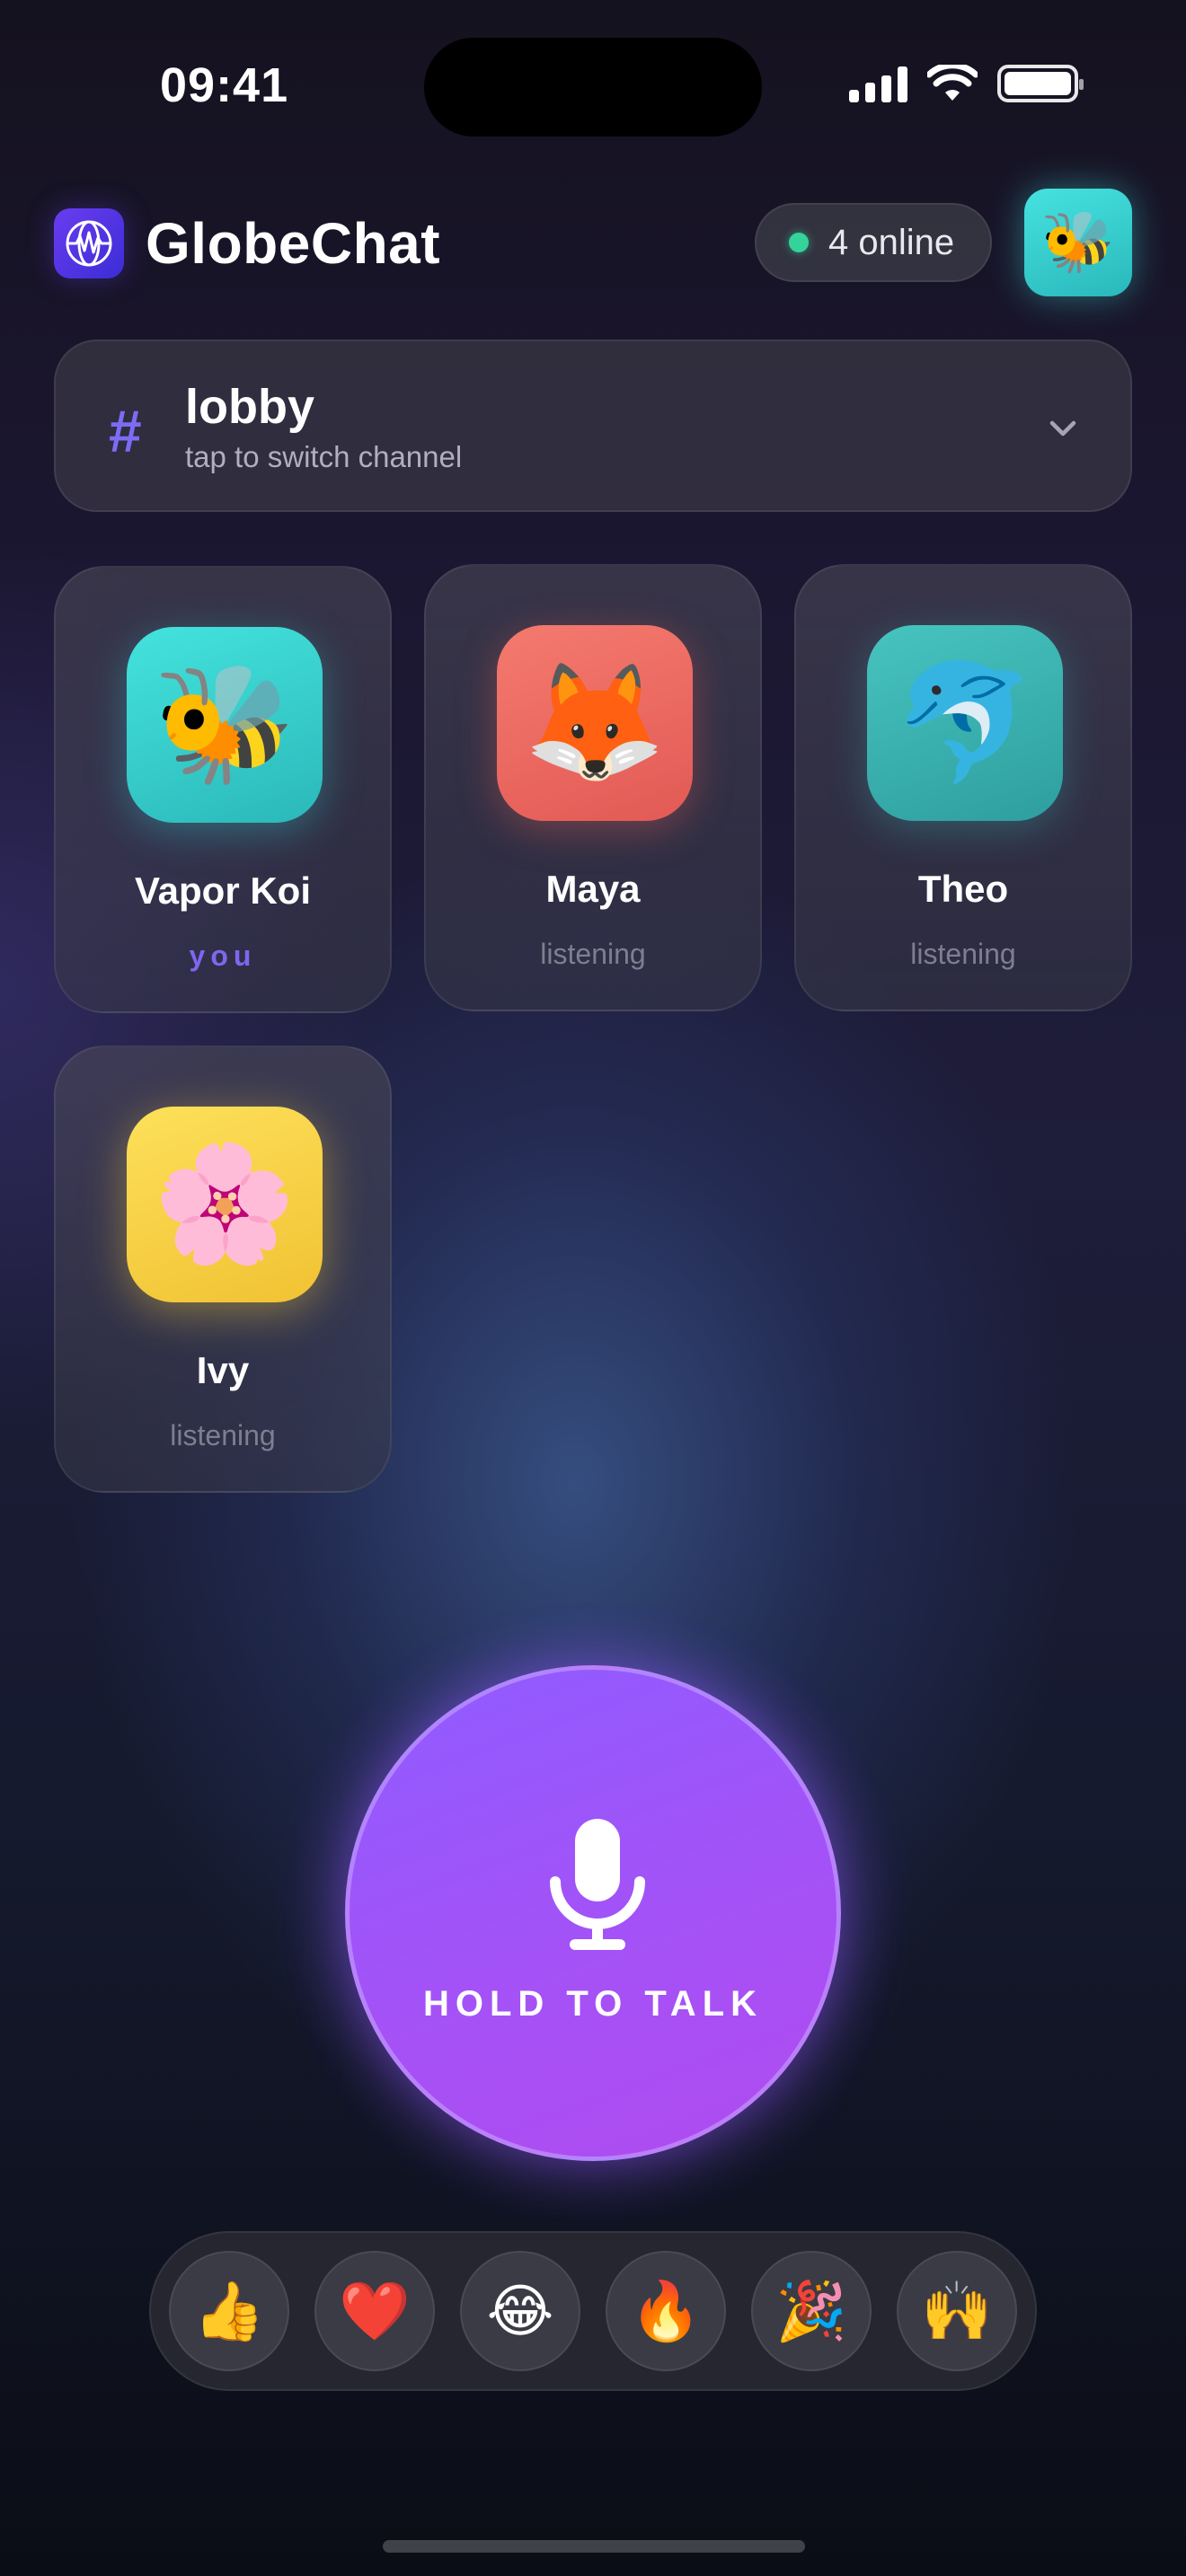 The image size is (1186, 2576). I want to click on battery-icon, so click(1040, 83).